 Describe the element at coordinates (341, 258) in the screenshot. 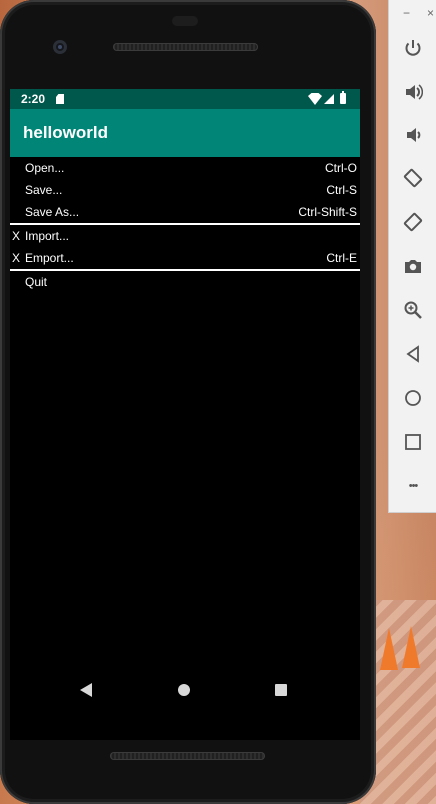

I see `menu-item-shortcut: Ctrl-E` at that location.